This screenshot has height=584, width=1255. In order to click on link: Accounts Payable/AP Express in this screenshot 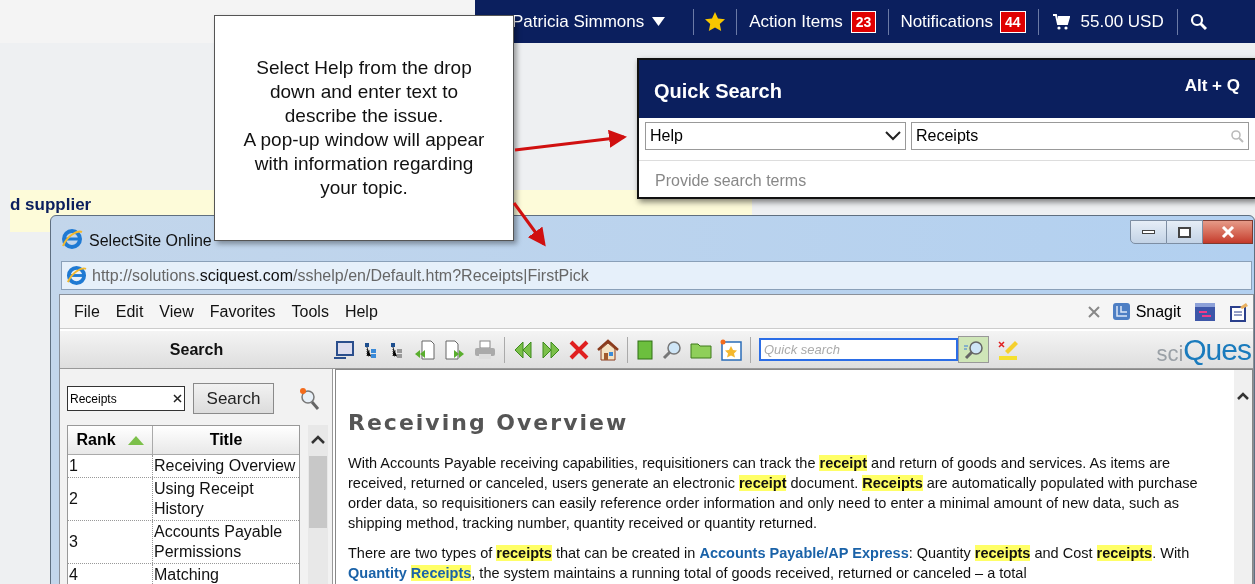, I will do `click(804, 553)`.